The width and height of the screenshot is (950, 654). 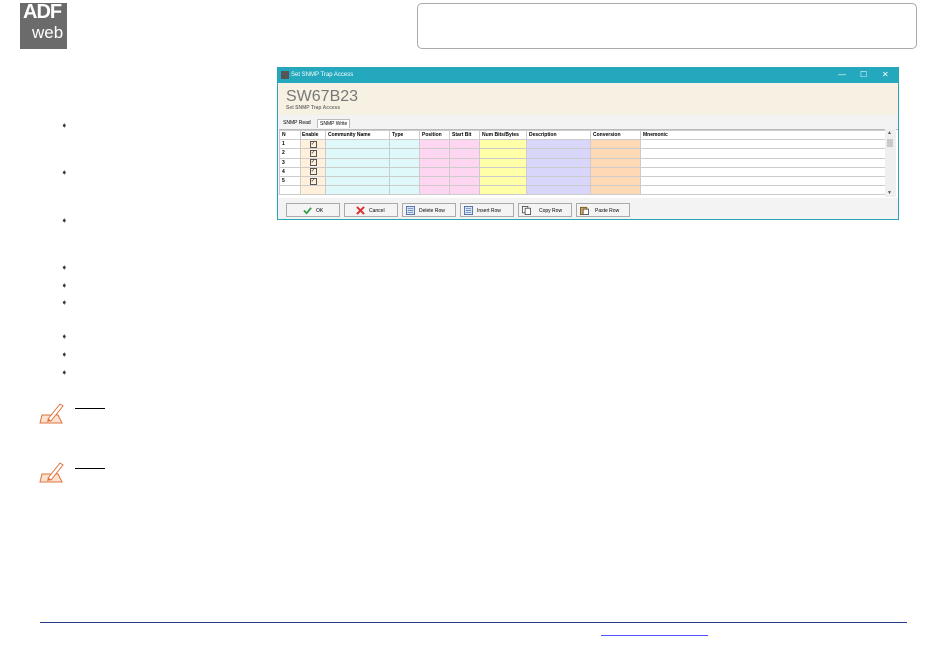 I want to click on col-header-num-bits: Num Bits/Bytes, so click(x=503, y=135).